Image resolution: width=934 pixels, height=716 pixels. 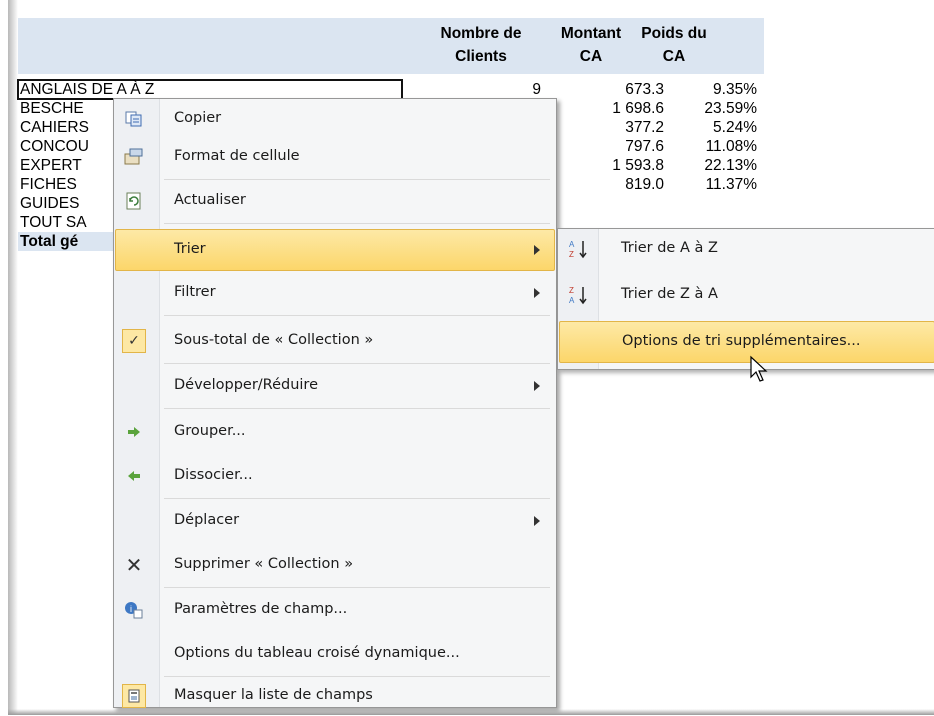 I want to click on menu-item-label: Masquer la liste de champs, so click(x=273, y=695).